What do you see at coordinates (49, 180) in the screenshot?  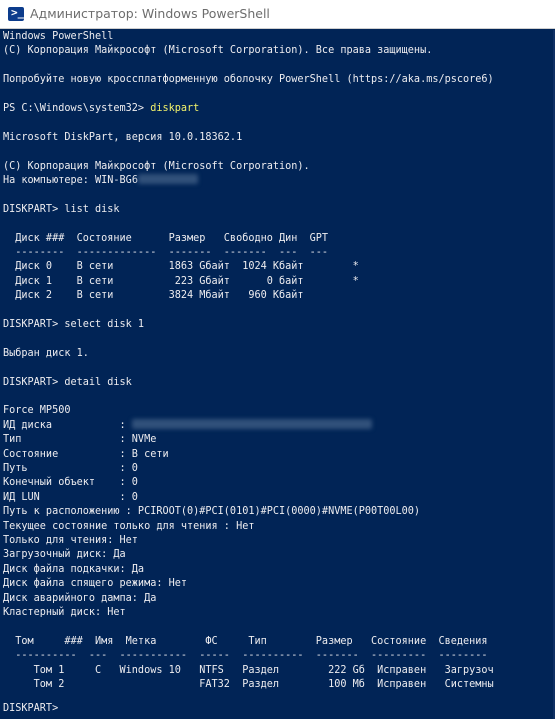 I see `computer-label: На компьютере:` at bounding box center [49, 180].